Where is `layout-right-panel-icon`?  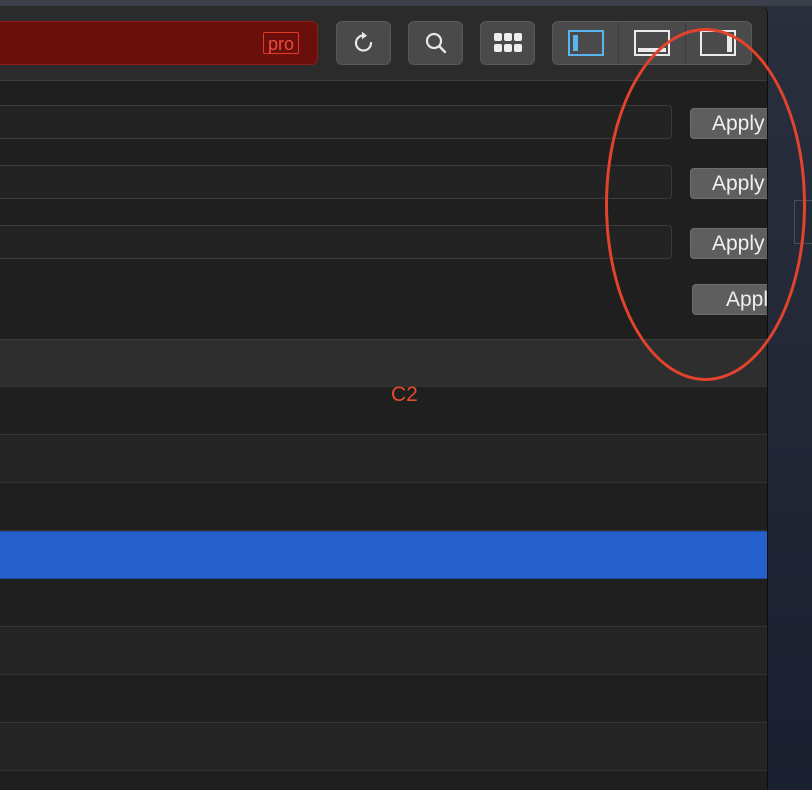
layout-right-panel-icon is located at coordinates (718, 43).